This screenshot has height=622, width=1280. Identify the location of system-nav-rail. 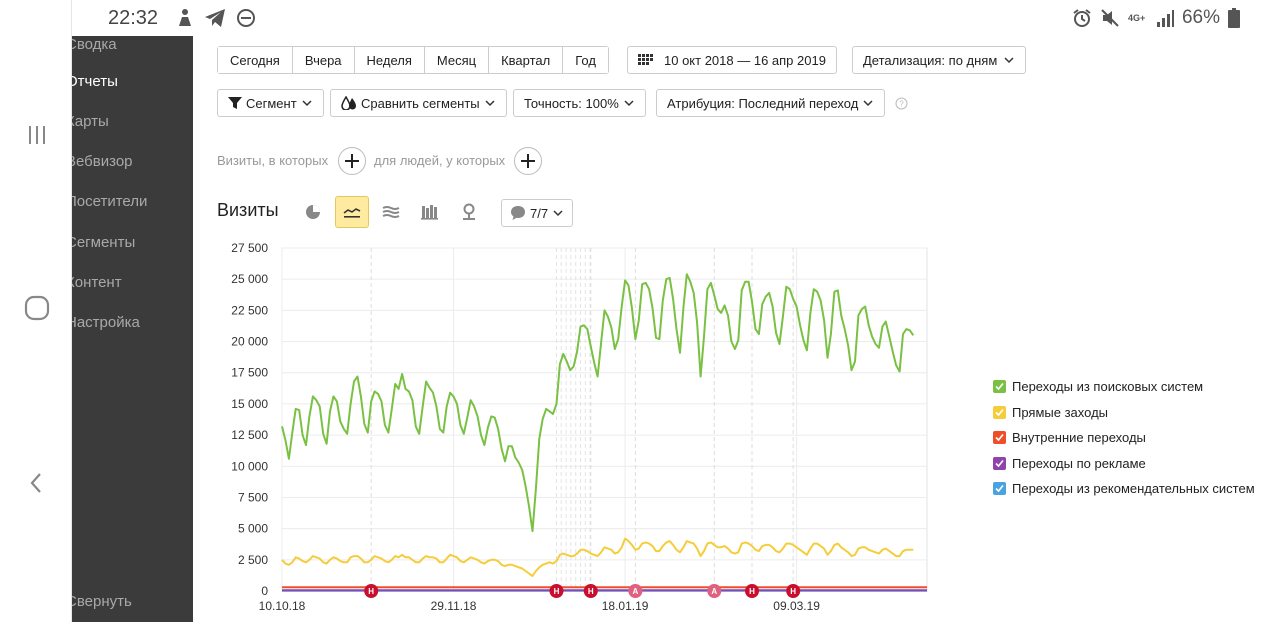
(36, 311).